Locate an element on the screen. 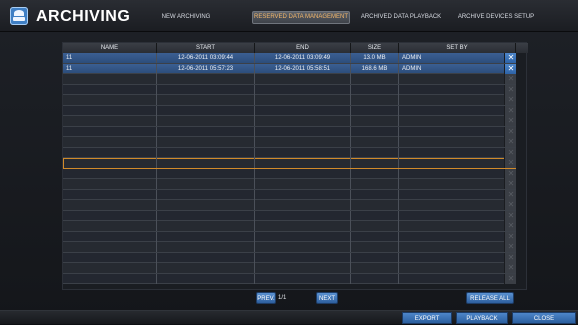 The width and height of the screenshot is (578, 325). tab-reserved-data-management: RESERVED DATA MANAGEMENT is located at coordinates (301, 17).